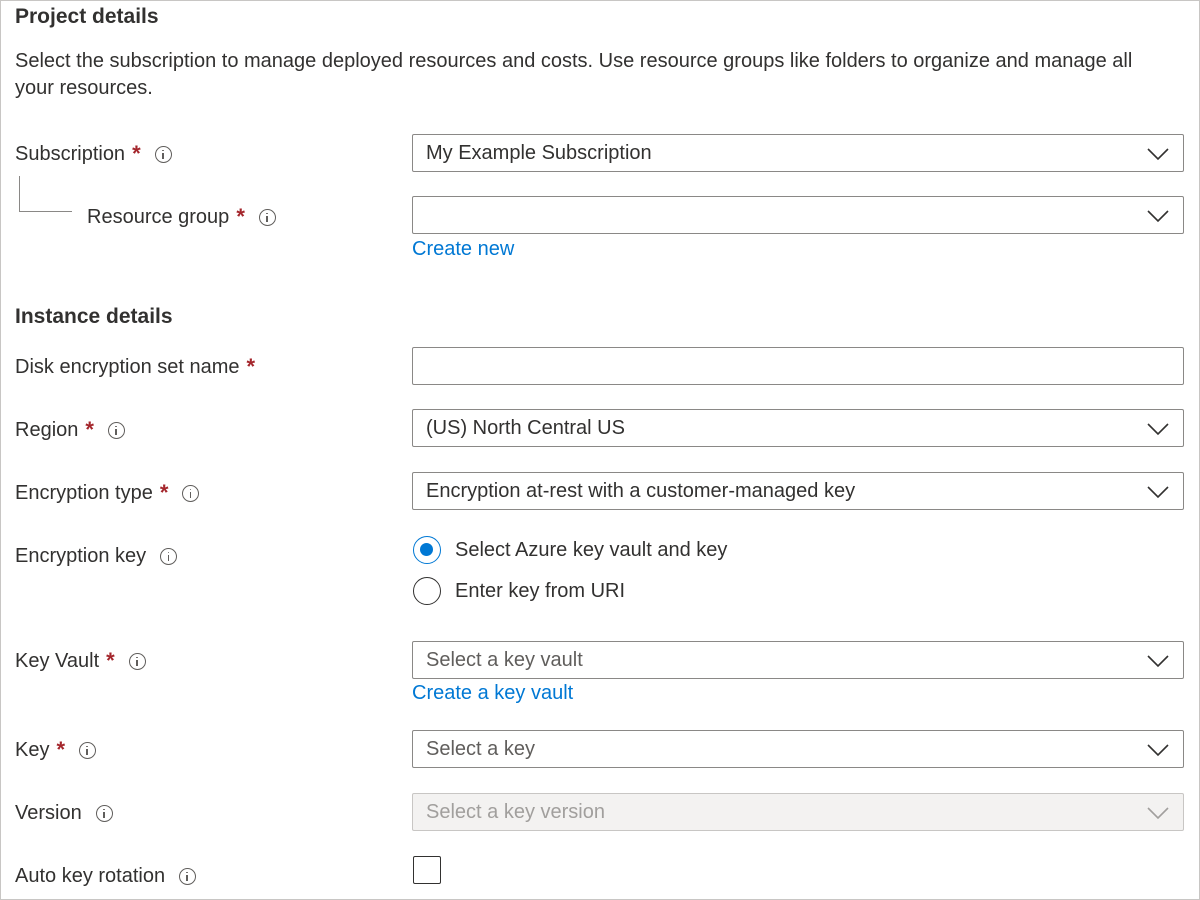 This screenshot has width=1200, height=900. Describe the element at coordinates (798, 812) in the screenshot. I see `version-dropdown: Select a key version` at that location.